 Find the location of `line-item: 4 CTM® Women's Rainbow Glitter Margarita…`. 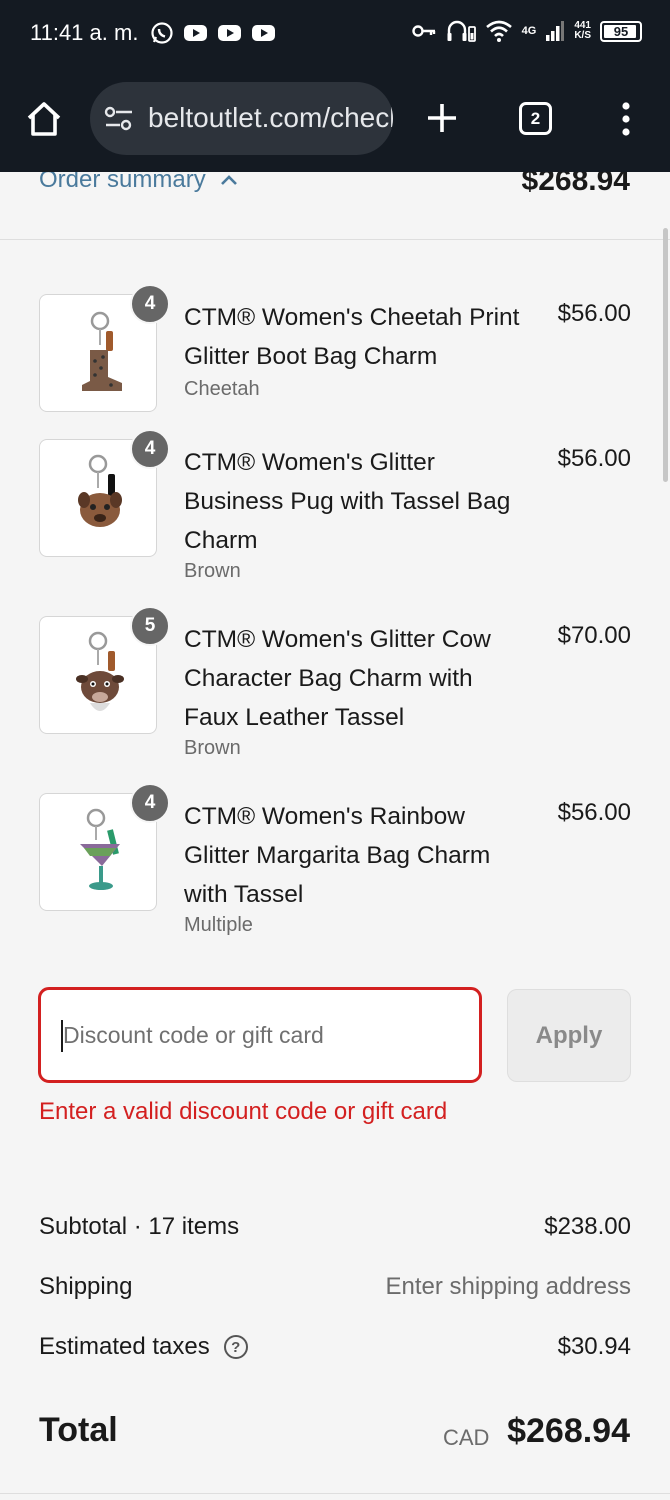

line-item: 4 CTM® Women's Rainbow Glitter Margarita… is located at coordinates (335, 859).